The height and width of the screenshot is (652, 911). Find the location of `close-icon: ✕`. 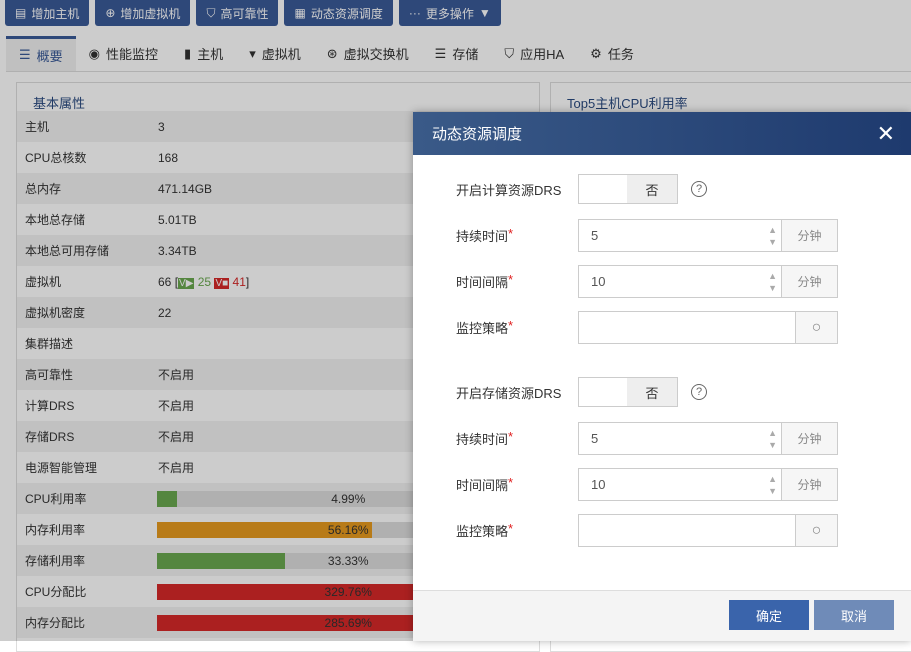

close-icon: ✕ is located at coordinates (886, 134).